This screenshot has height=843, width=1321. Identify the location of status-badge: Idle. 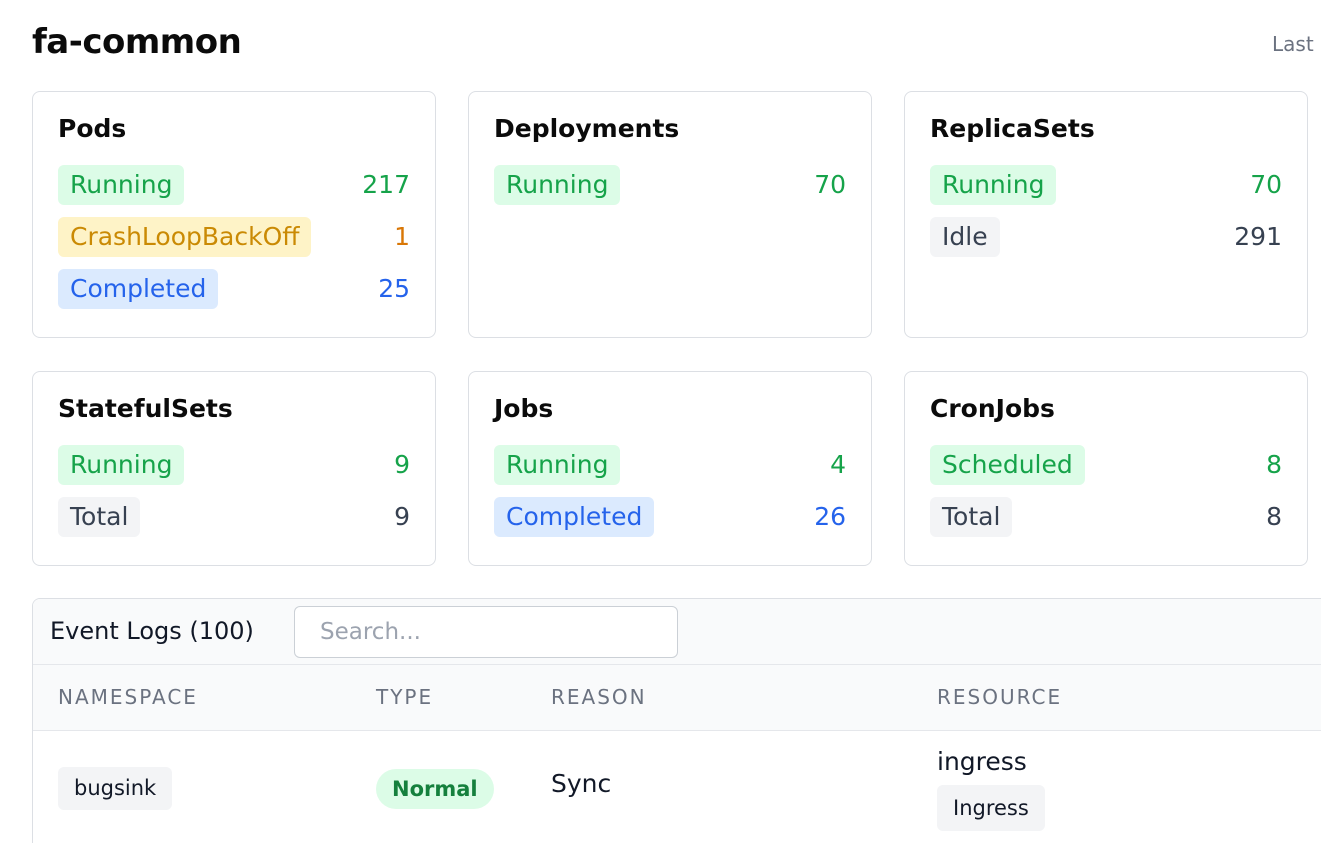
(965, 237).